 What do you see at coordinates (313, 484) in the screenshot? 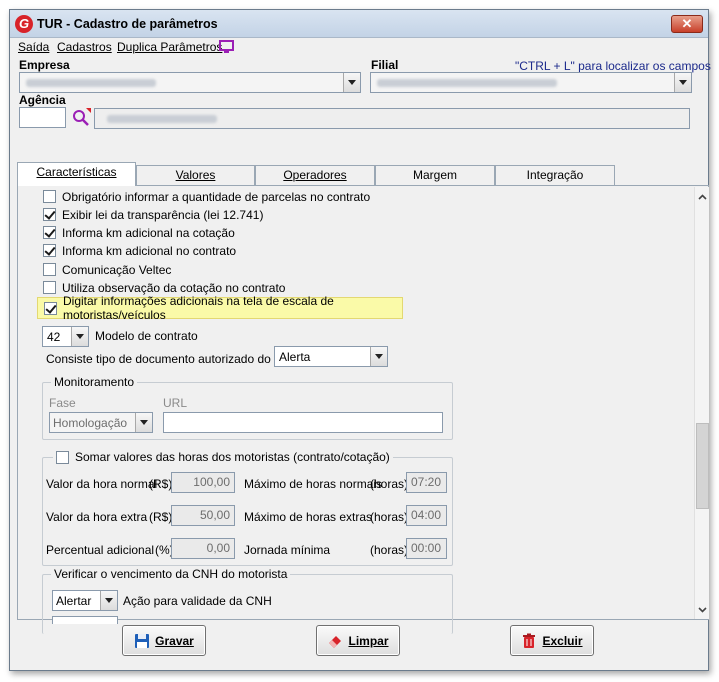
I see `max-horas-normais-label: Máximo de horas normais` at bounding box center [313, 484].